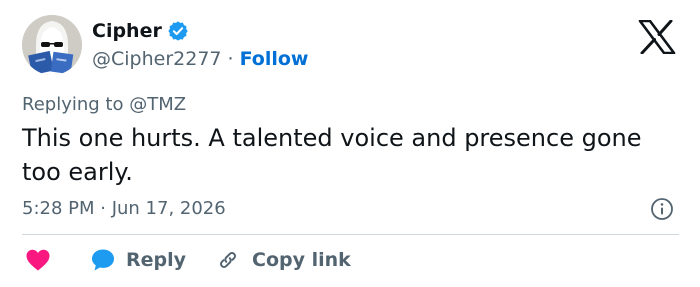  Describe the element at coordinates (73, 104) in the screenshot. I see `replying-prefix: Replying to` at that location.